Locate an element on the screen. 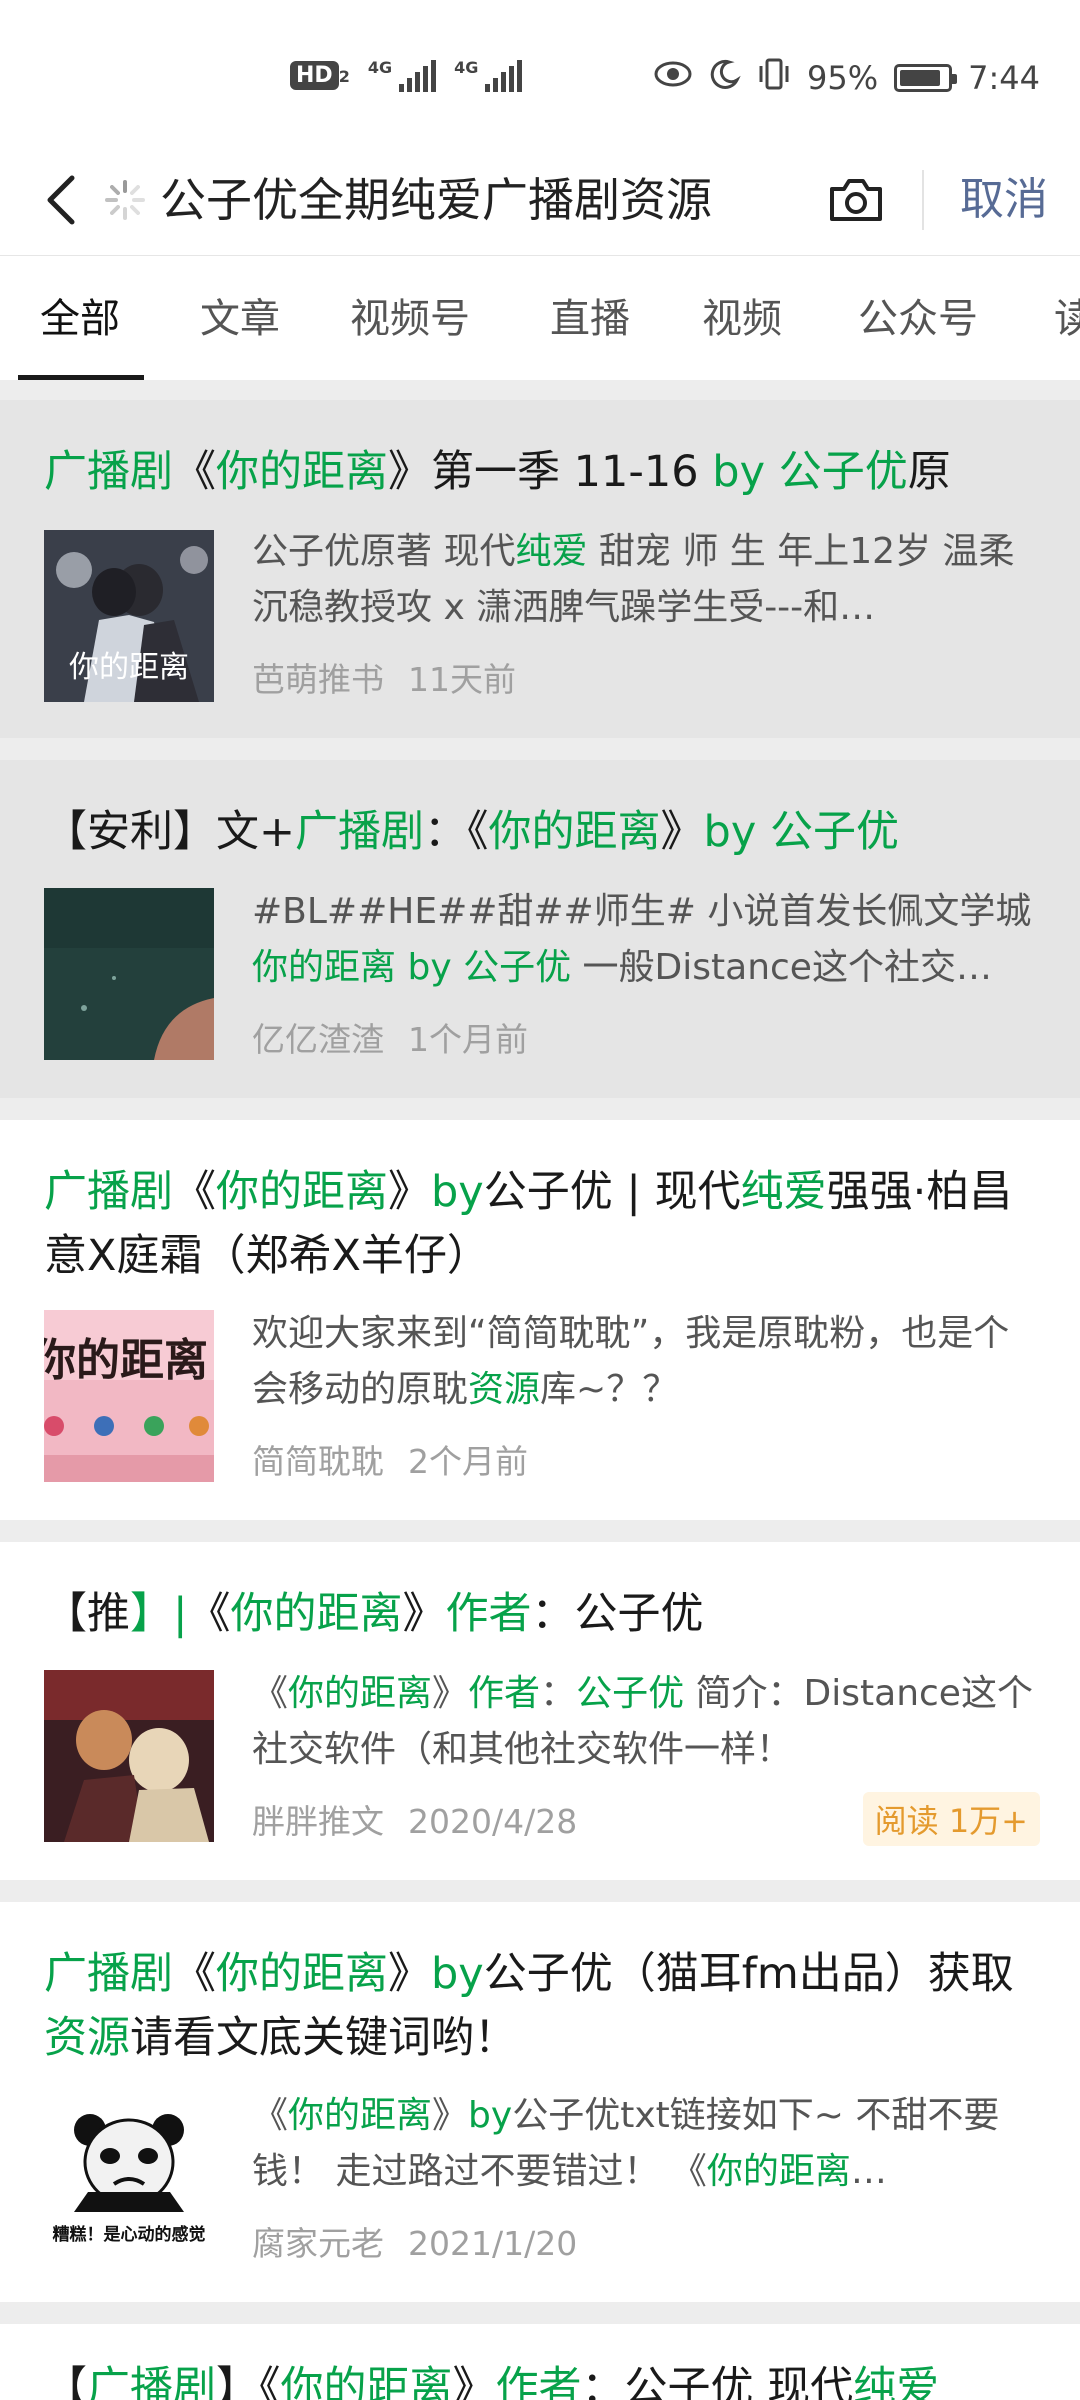  search-bar: 公子优全期纯爱广播剧资源 取消 is located at coordinates (540, 202).